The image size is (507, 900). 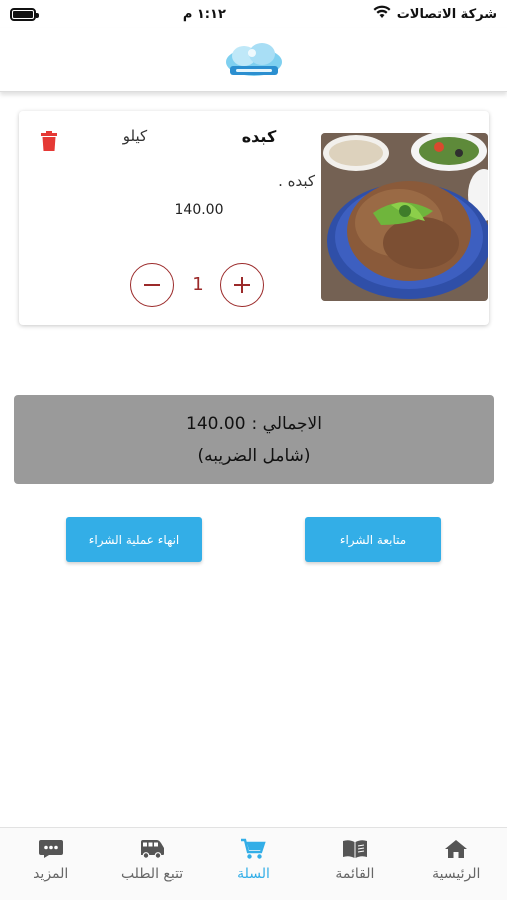 I want to click on bottom-nav: المزيد تتبع الطلب السلة القائمة الرئيسية, so click(x=253, y=863).